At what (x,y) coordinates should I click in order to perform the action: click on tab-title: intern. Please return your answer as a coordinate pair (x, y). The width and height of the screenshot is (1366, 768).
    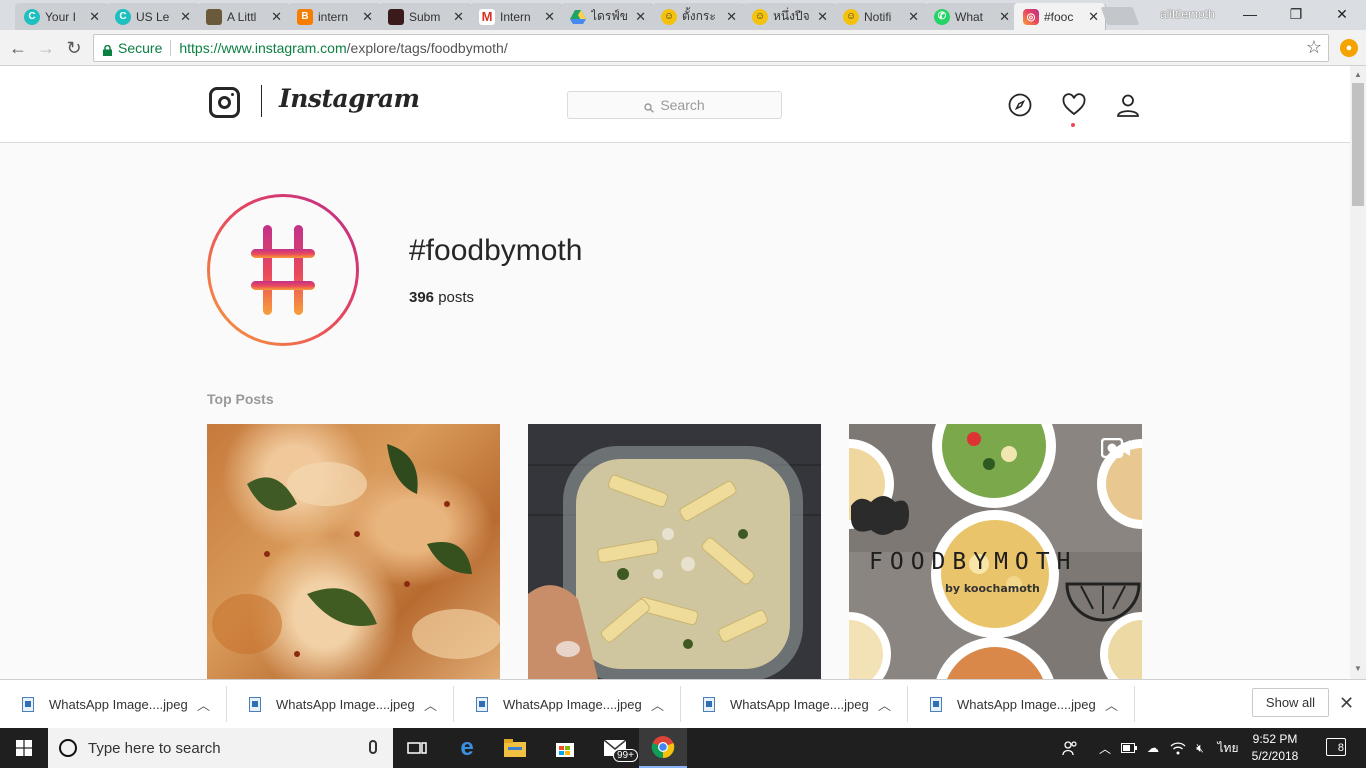
    Looking at the image, I should click on (333, 16).